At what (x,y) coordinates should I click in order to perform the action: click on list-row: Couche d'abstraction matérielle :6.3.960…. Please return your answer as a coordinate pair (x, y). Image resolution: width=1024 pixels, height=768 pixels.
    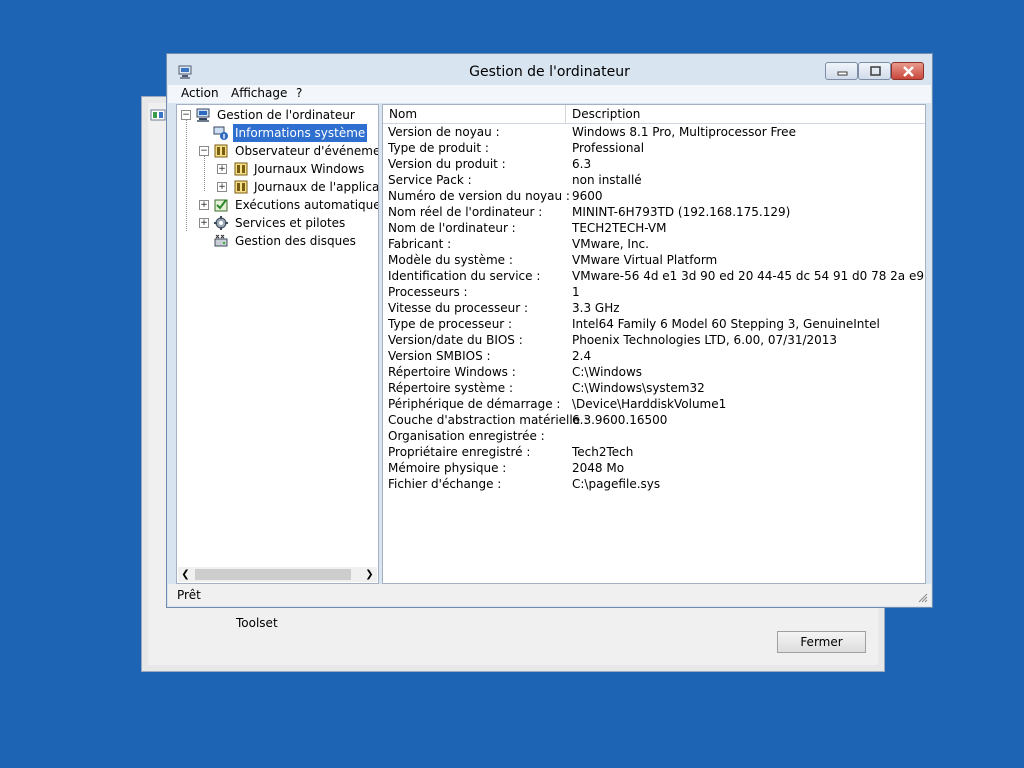
    Looking at the image, I should click on (654, 420).